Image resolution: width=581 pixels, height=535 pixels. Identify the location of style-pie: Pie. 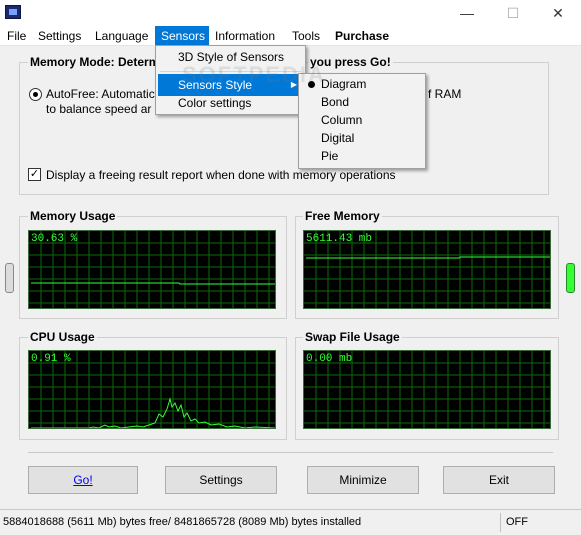
(362, 156).